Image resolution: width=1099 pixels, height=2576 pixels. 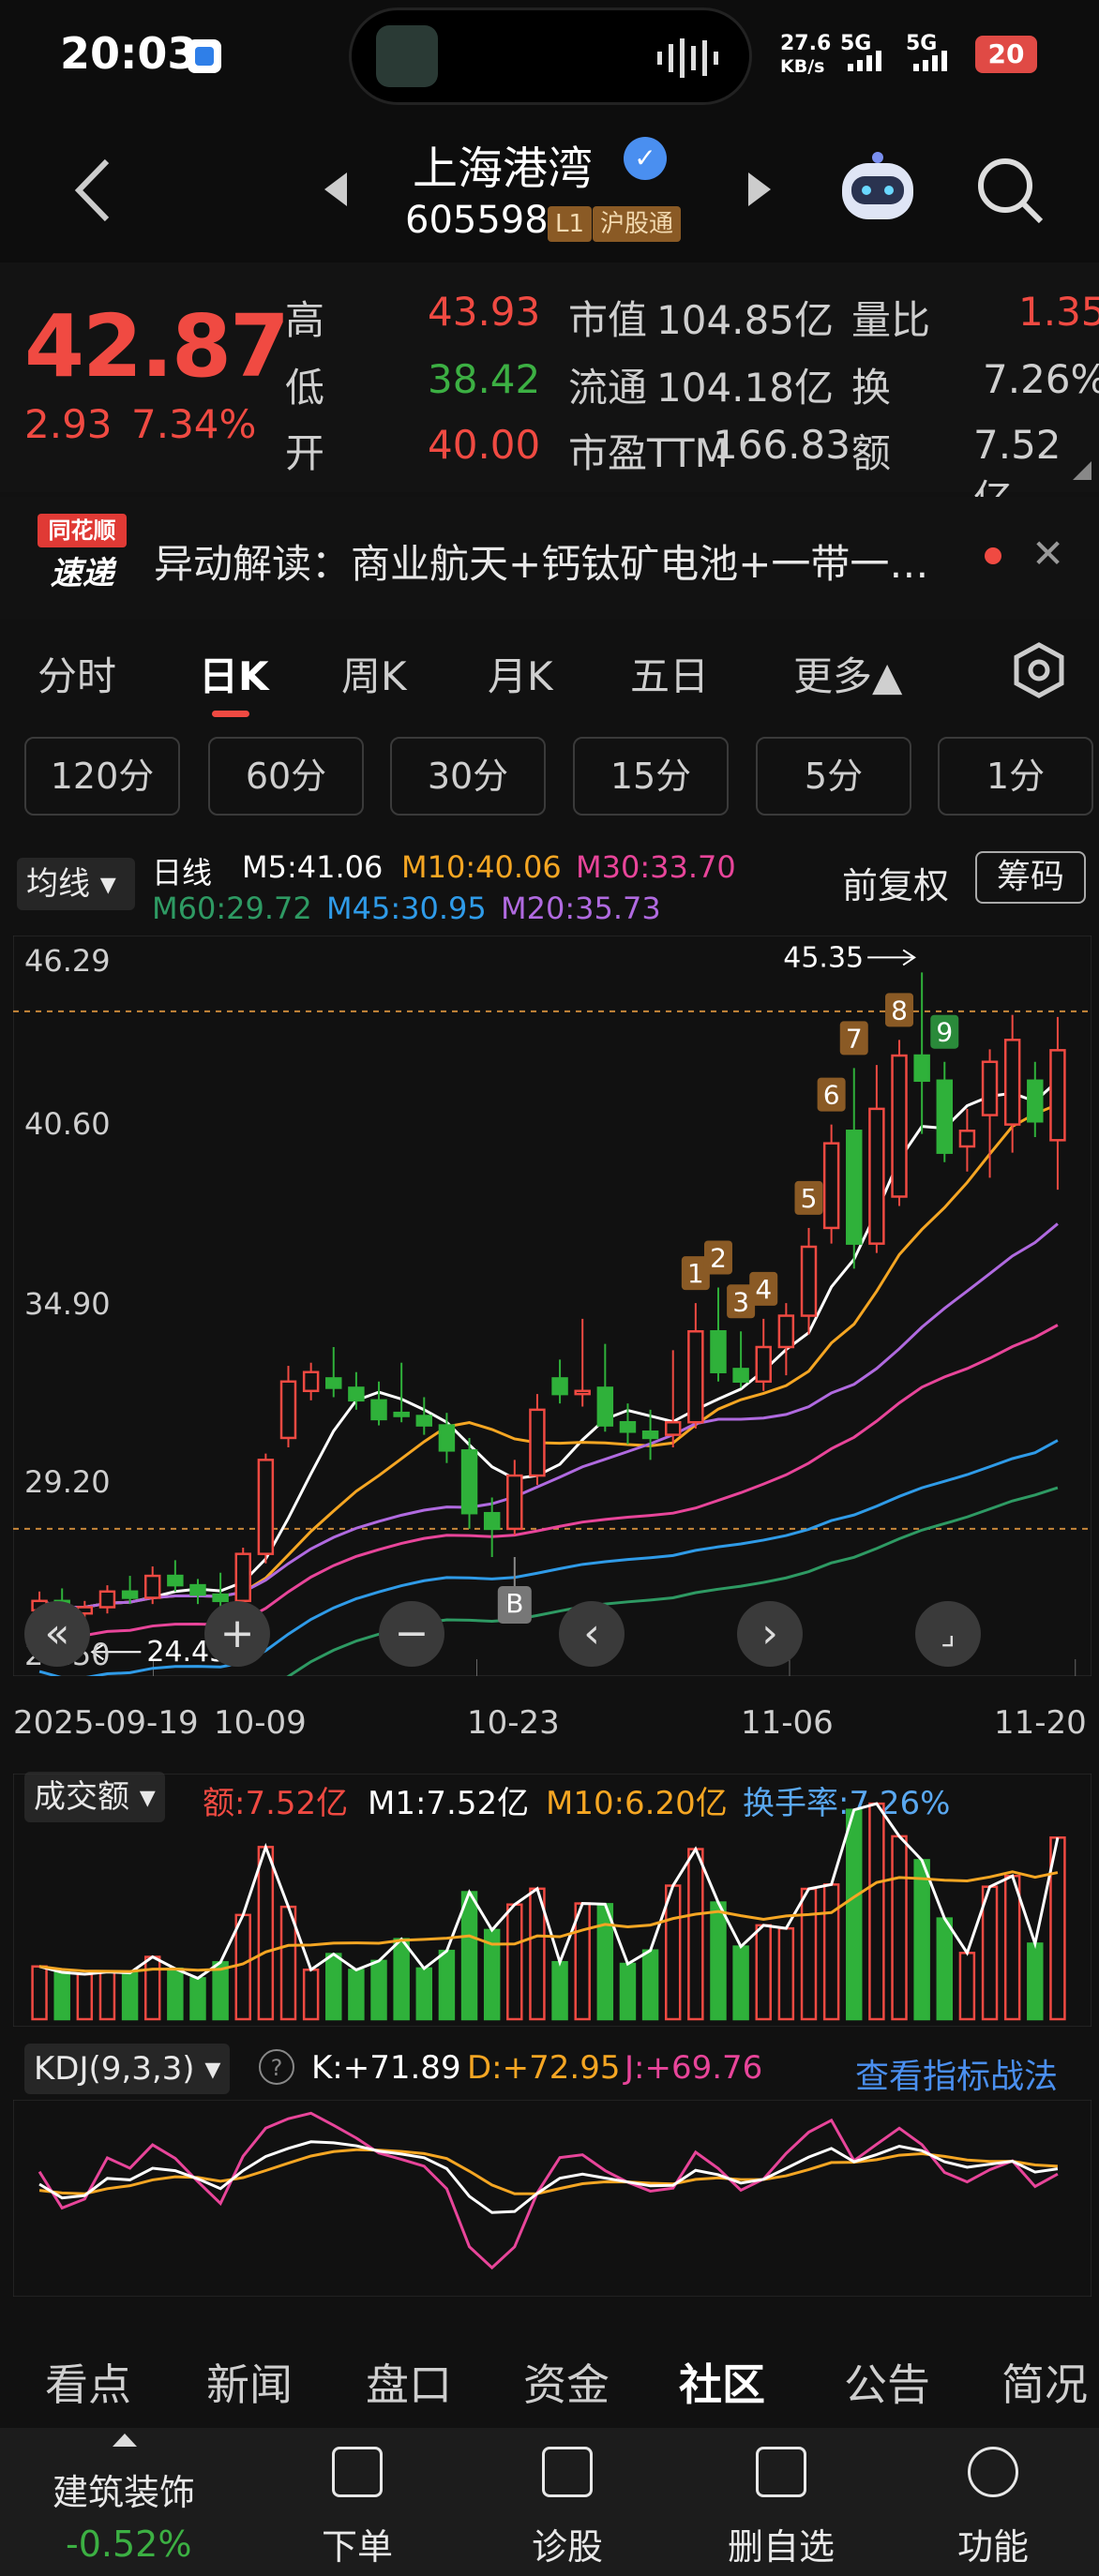 What do you see at coordinates (1047, 554) in the screenshot?
I see `close-icon: ✕` at bounding box center [1047, 554].